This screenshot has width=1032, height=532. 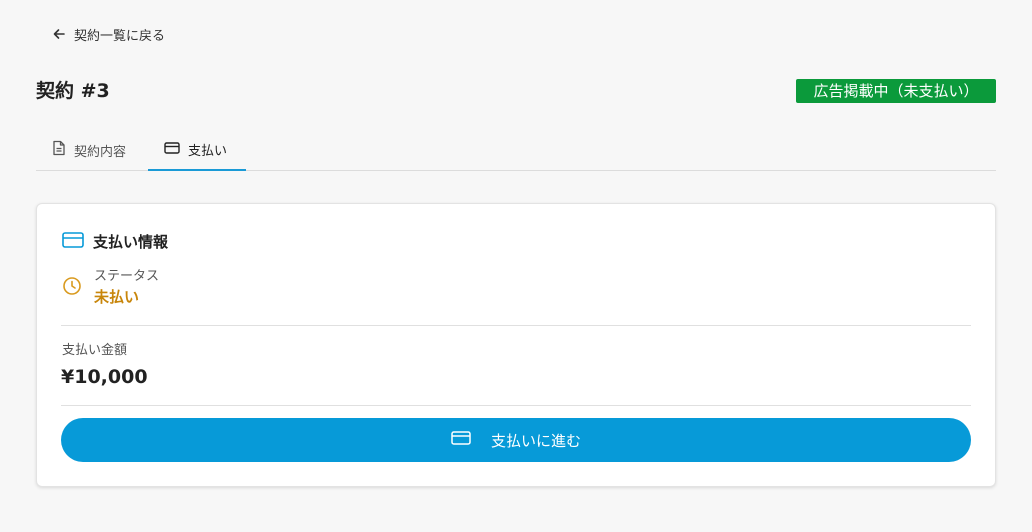 I want to click on status-value: 未払い, so click(x=117, y=297).